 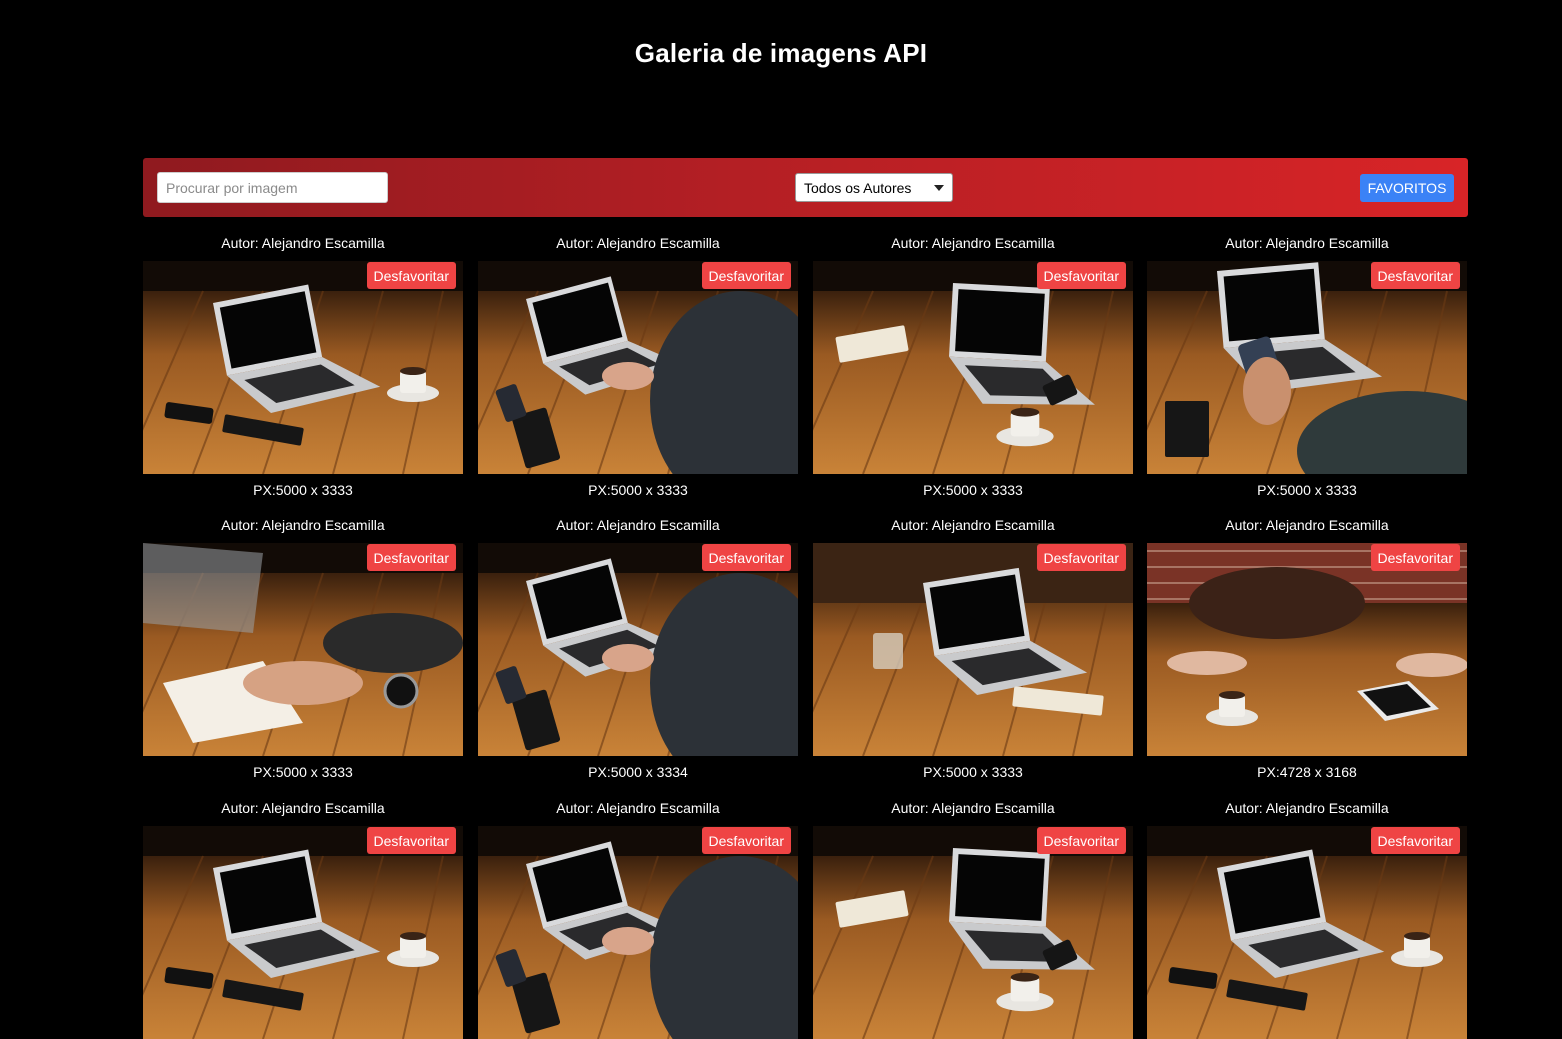 I want to click on page-title: Galeria de imagens API, so click(x=781, y=53).